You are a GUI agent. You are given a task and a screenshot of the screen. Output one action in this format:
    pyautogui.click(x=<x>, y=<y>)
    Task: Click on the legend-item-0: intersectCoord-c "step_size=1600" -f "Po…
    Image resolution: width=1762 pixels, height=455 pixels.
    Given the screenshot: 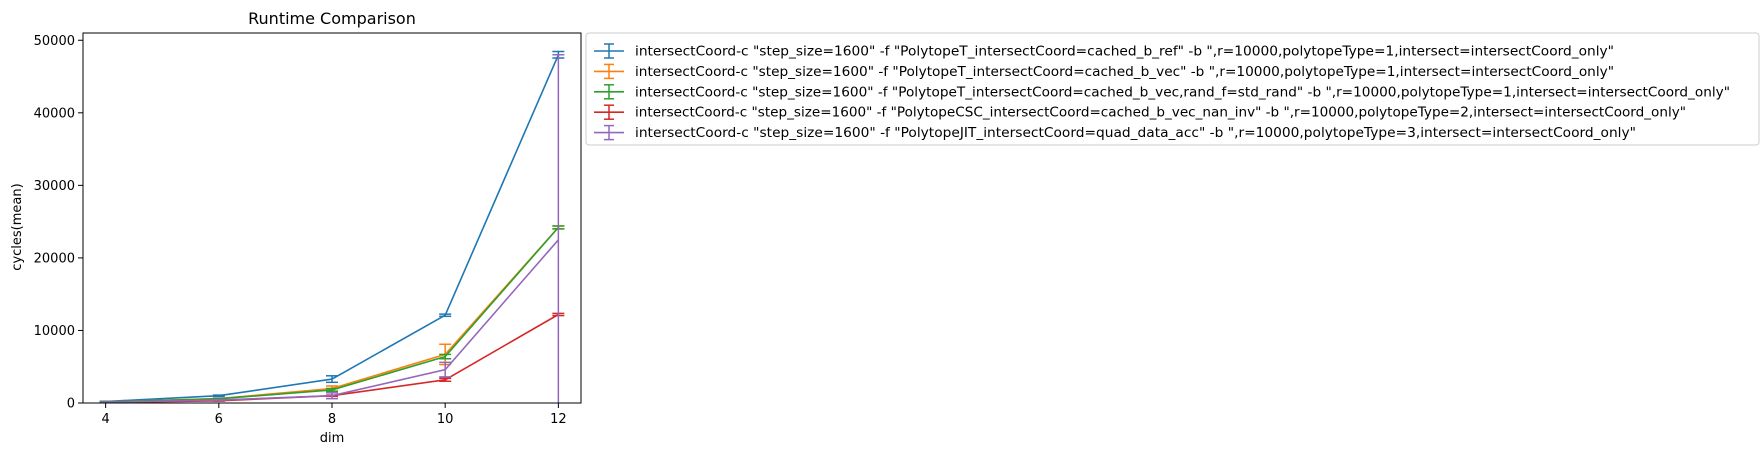 What is the action you would take?
    pyautogui.click(x=1104, y=51)
    